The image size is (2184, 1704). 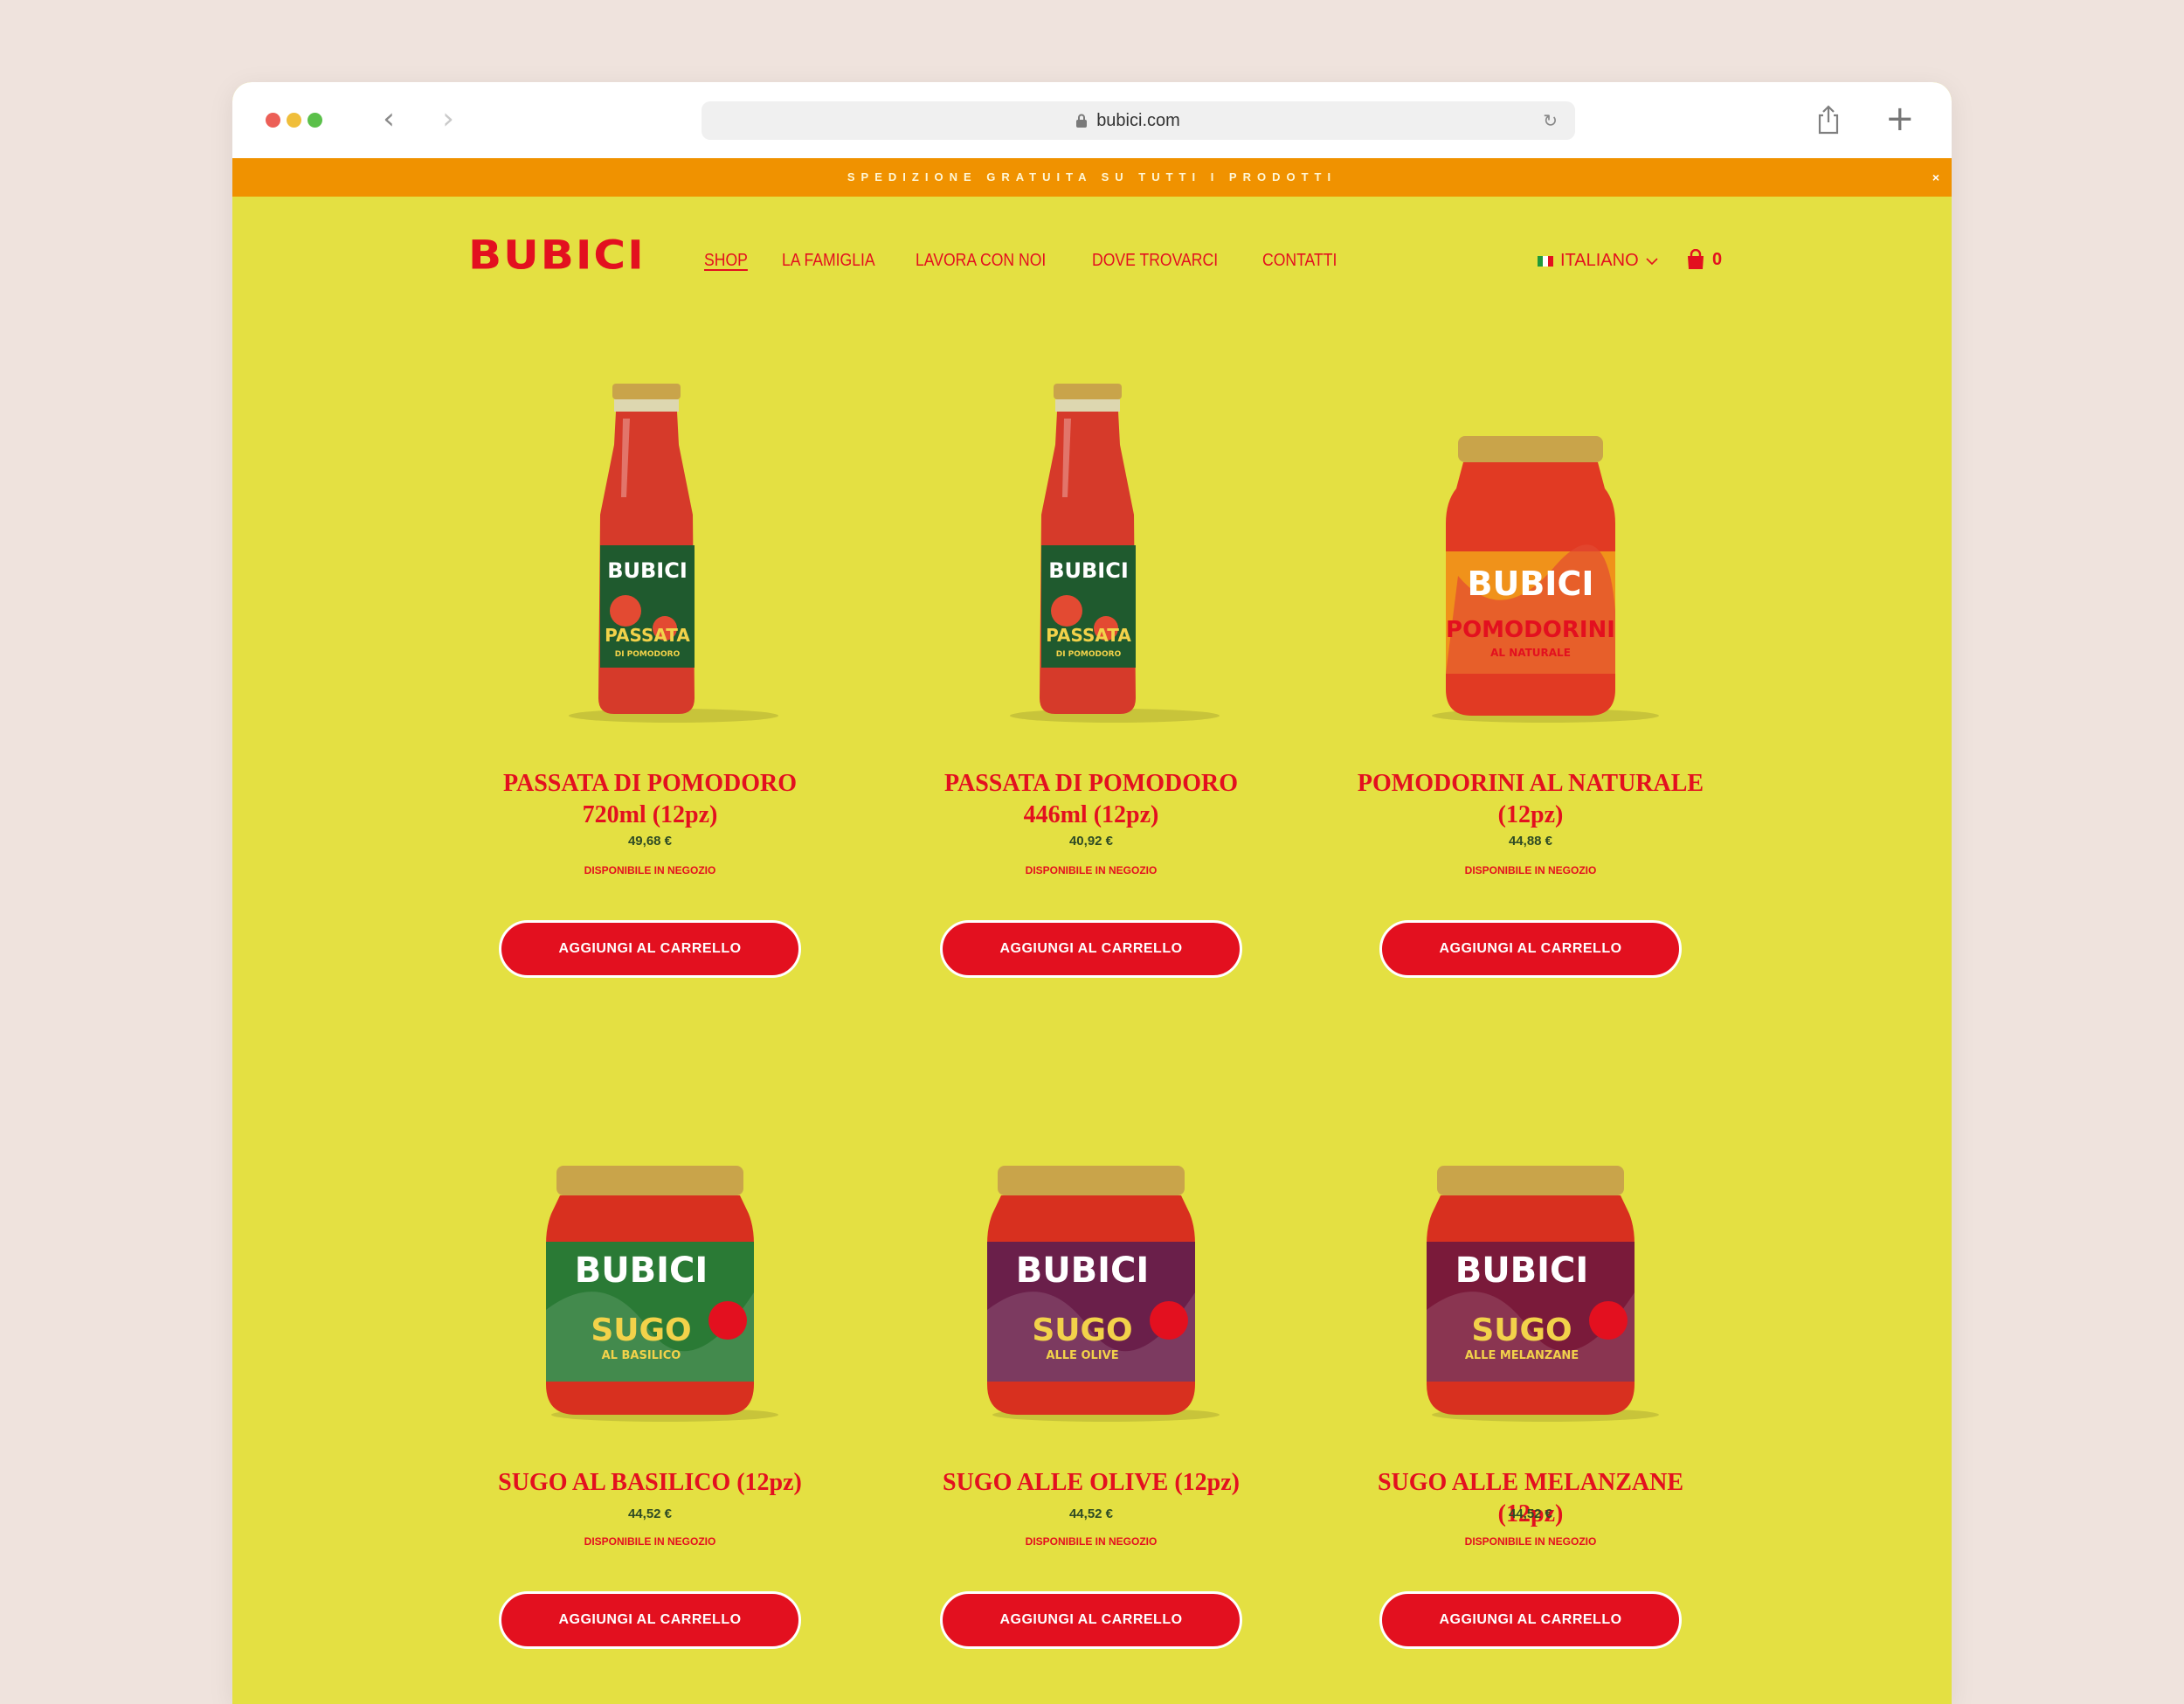 I want to click on forward-arrow-icon: ›, so click(x=448, y=118).